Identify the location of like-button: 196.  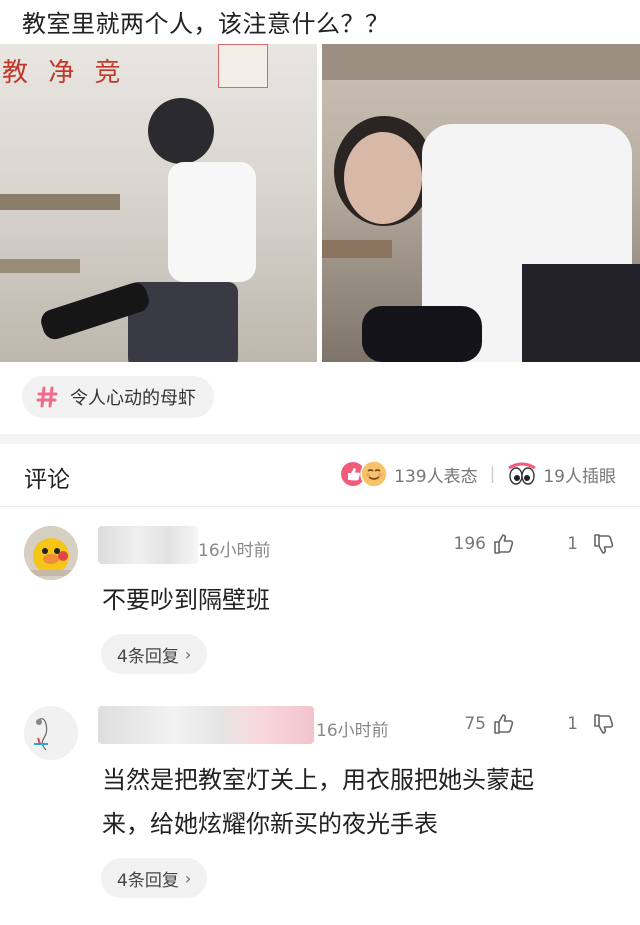
(485, 544).